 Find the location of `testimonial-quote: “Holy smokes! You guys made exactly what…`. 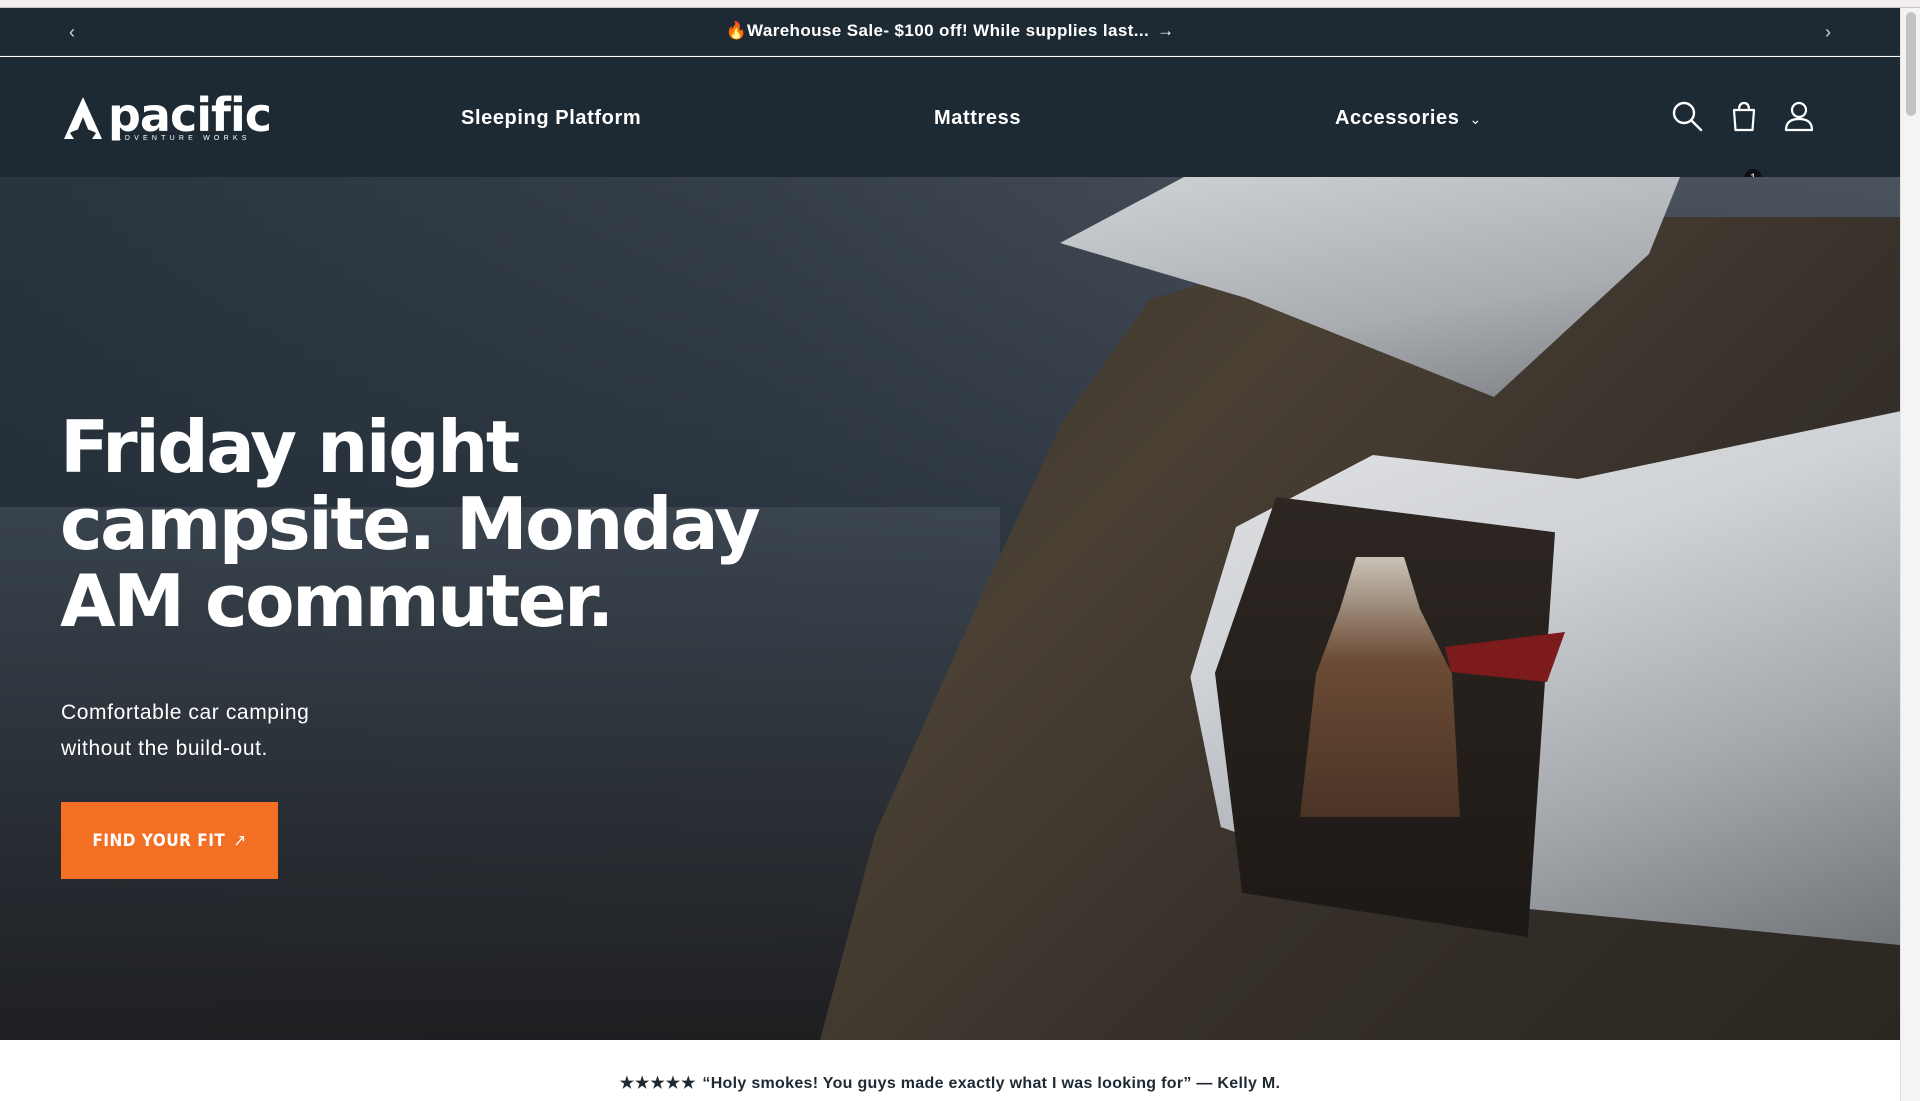

testimonial-quote: “Holy smokes! You guys made exactly what… is located at coordinates (991, 1083).